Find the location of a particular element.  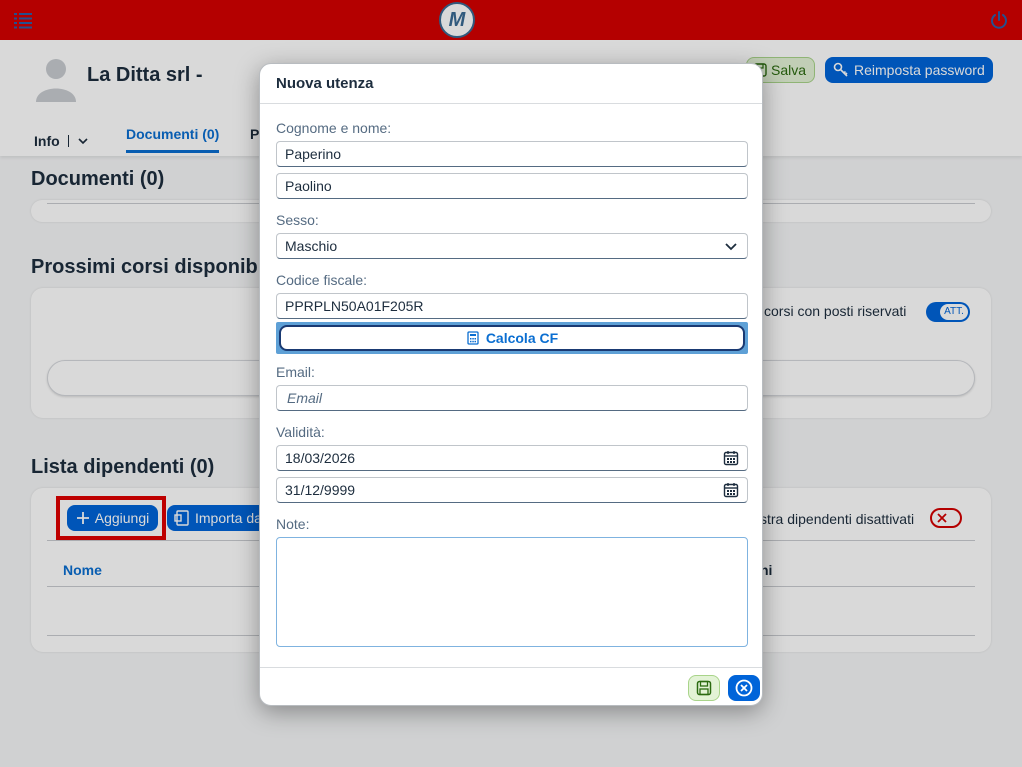

close-circle-icon is located at coordinates (744, 688).